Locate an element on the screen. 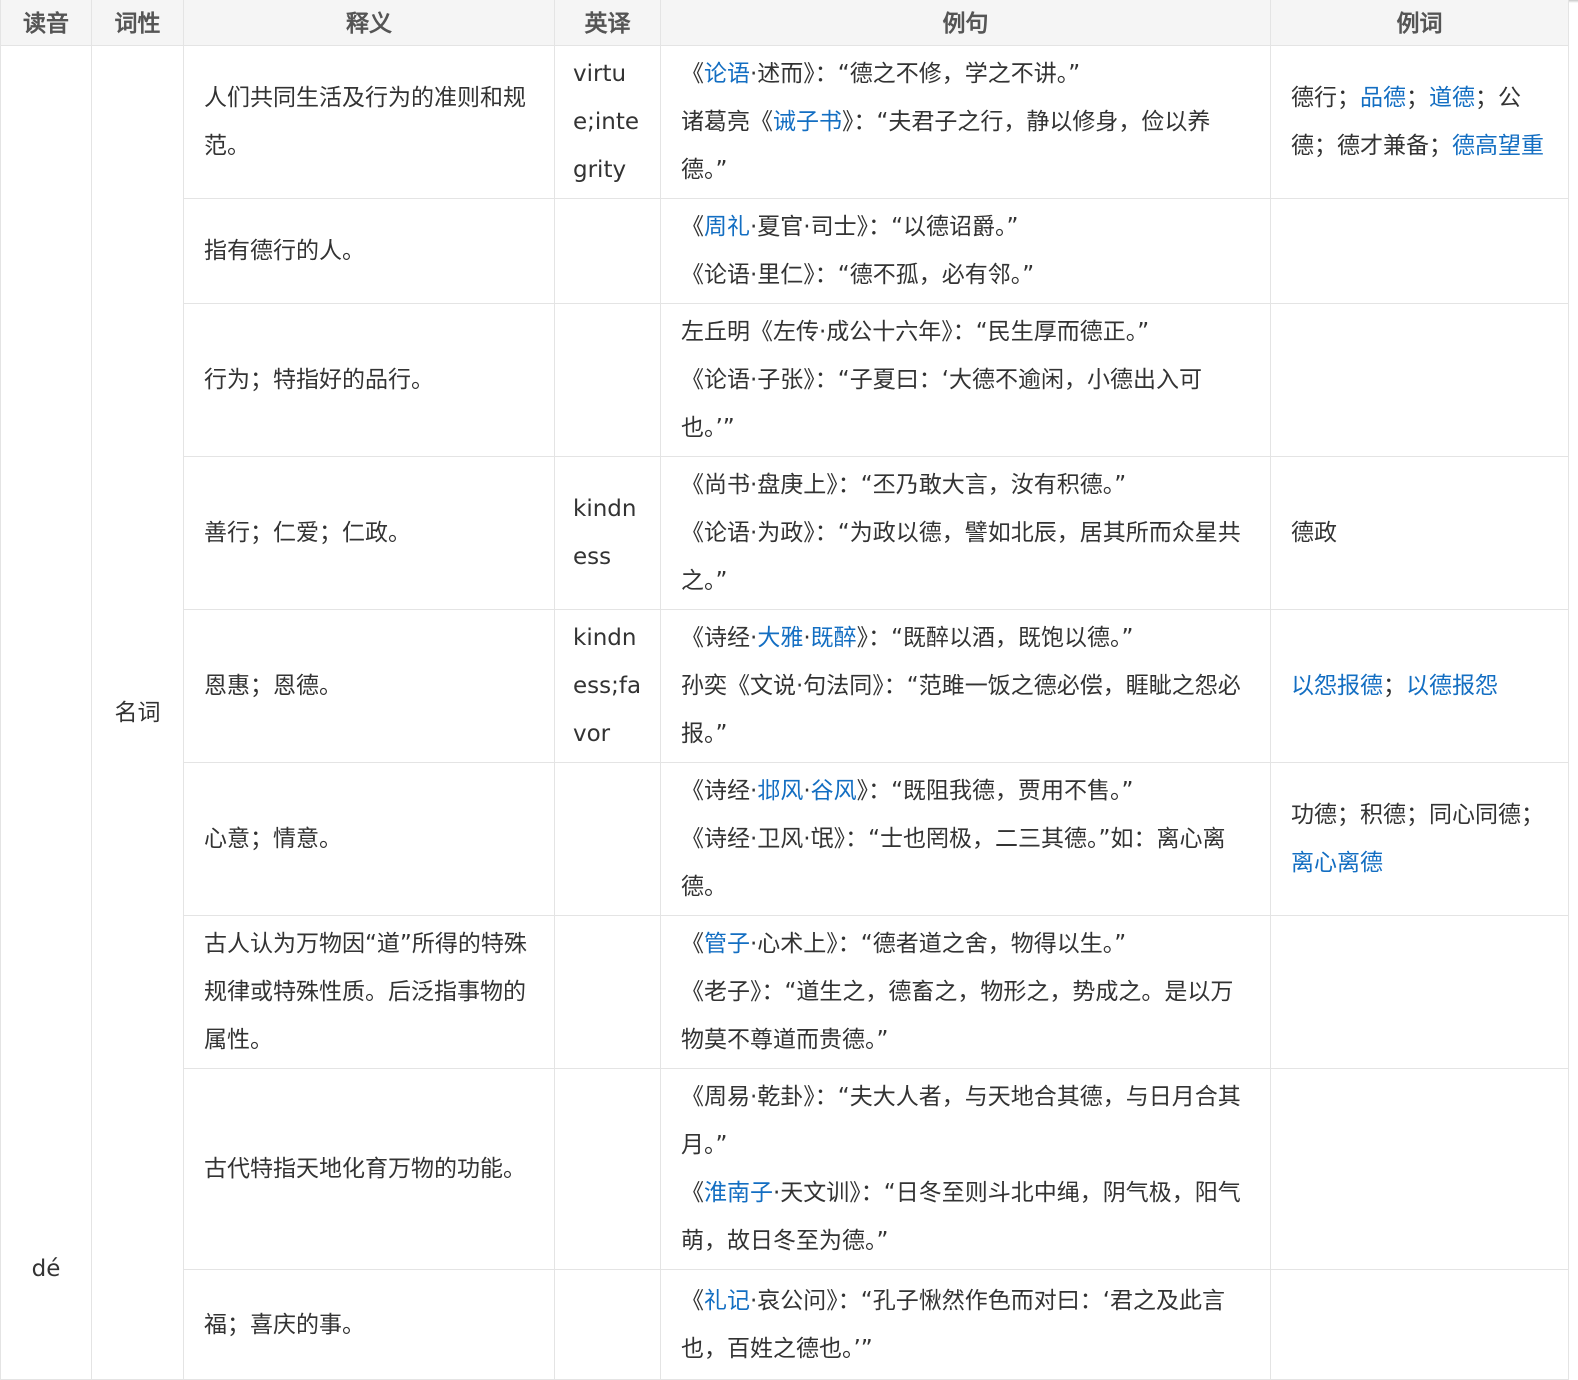  text-segment: 《论语·里仁》：“德不孤，必有邻。” is located at coordinates (858, 275).